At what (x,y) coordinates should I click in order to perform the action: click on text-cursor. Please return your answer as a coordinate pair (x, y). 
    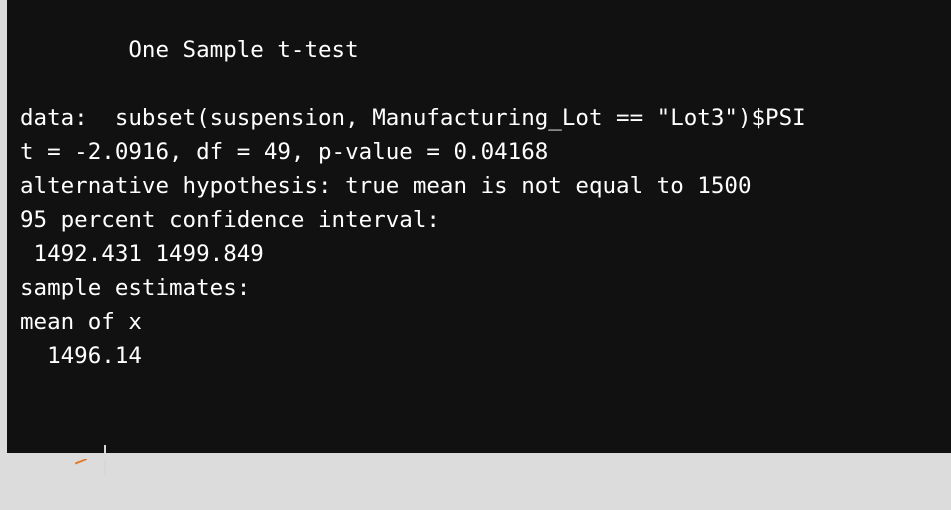
    Looking at the image, I should click on (104, 459).